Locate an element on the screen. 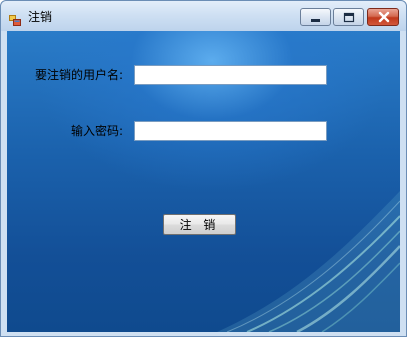 The image size is (409, 339). maximize-button is located at coordinates (348, 17).